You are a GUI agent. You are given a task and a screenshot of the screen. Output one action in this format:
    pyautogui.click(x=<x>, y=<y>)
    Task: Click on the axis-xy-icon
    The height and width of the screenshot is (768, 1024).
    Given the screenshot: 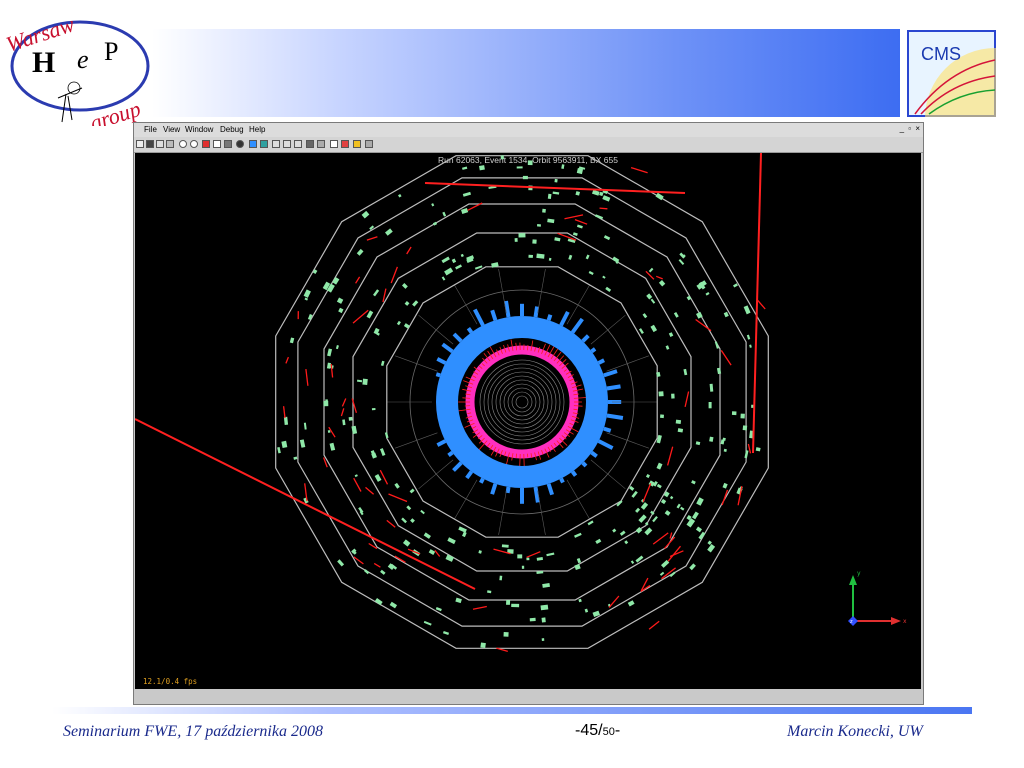 What is the action you would take?
    pyautogui.click(x=276, y=144)
    